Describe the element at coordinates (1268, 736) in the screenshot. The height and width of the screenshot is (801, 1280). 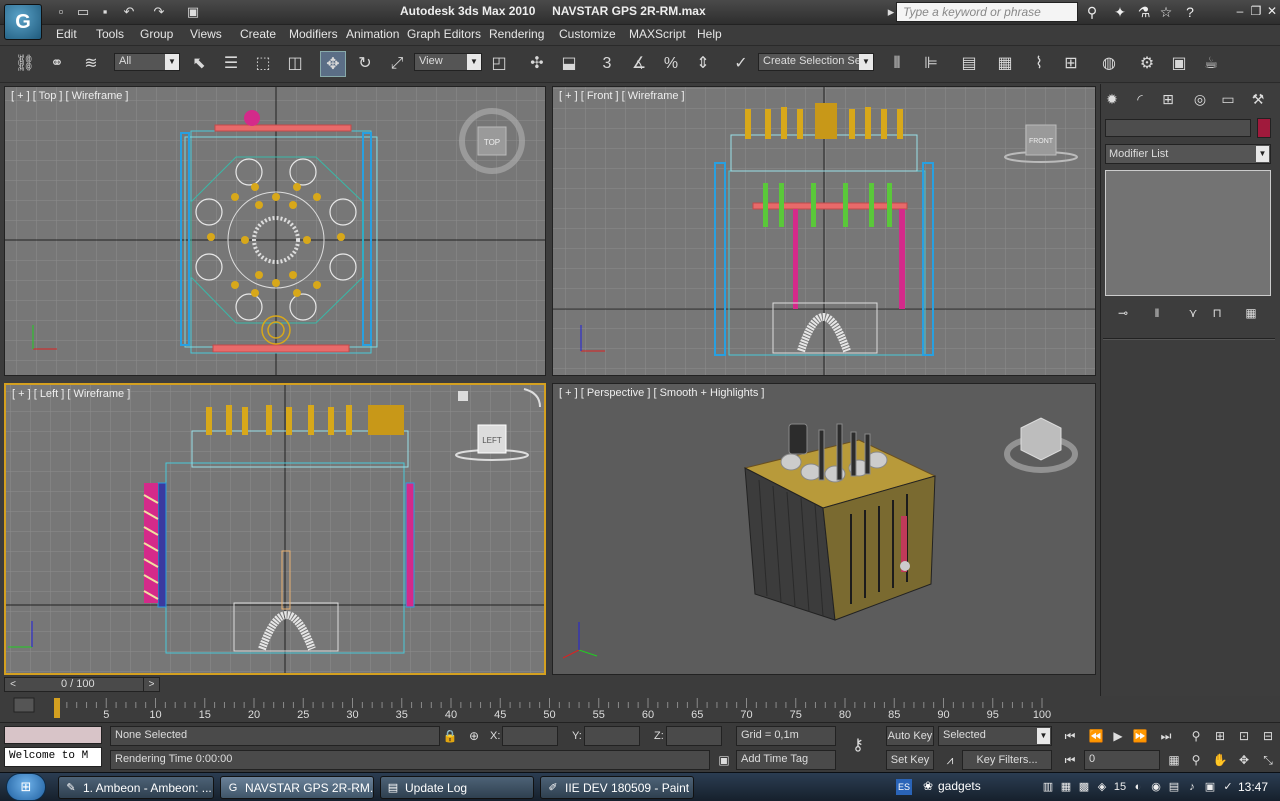
I see `zoom-extents-all-icon: ⊟` at that location.